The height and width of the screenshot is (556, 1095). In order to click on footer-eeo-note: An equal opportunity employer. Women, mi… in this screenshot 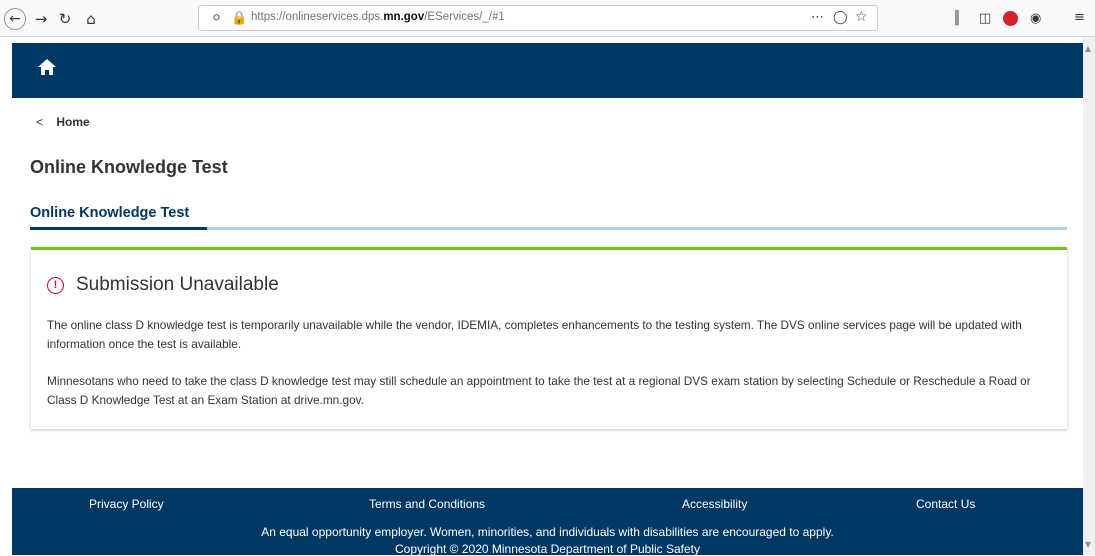, I will do `click(547, 532)`.